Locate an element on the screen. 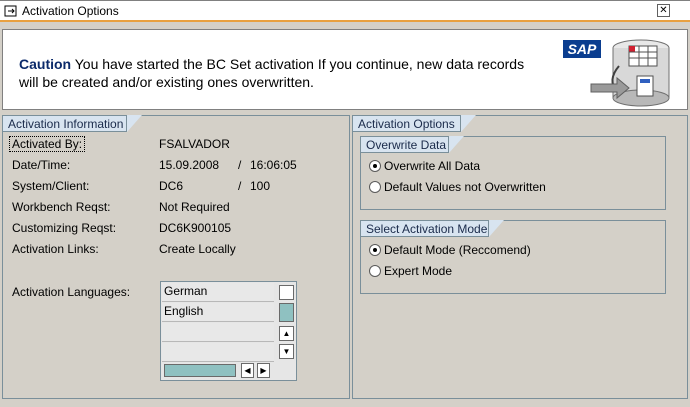 This screenshot has width=690, height=407. overwrite-all-label: Overwrite All Data is located at coordinates (432, 166).